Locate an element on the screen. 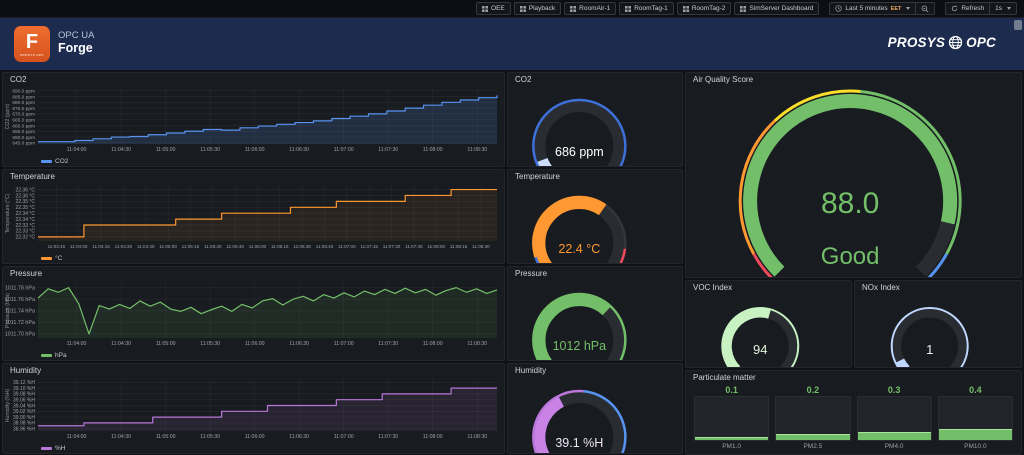 Image resolution: width=1024 pixels, height=455 pixels. pm-bar-fill is located at coordinates (975, 434).